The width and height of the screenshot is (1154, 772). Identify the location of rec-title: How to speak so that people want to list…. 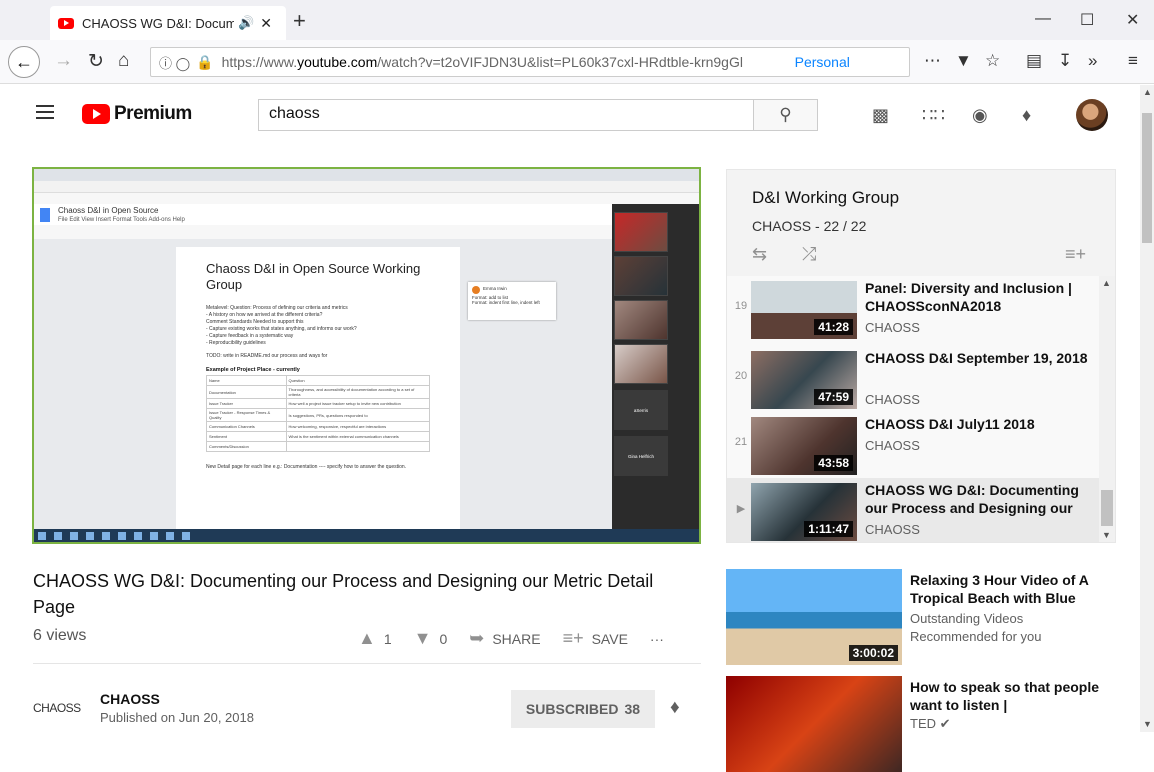
(1005, 696).